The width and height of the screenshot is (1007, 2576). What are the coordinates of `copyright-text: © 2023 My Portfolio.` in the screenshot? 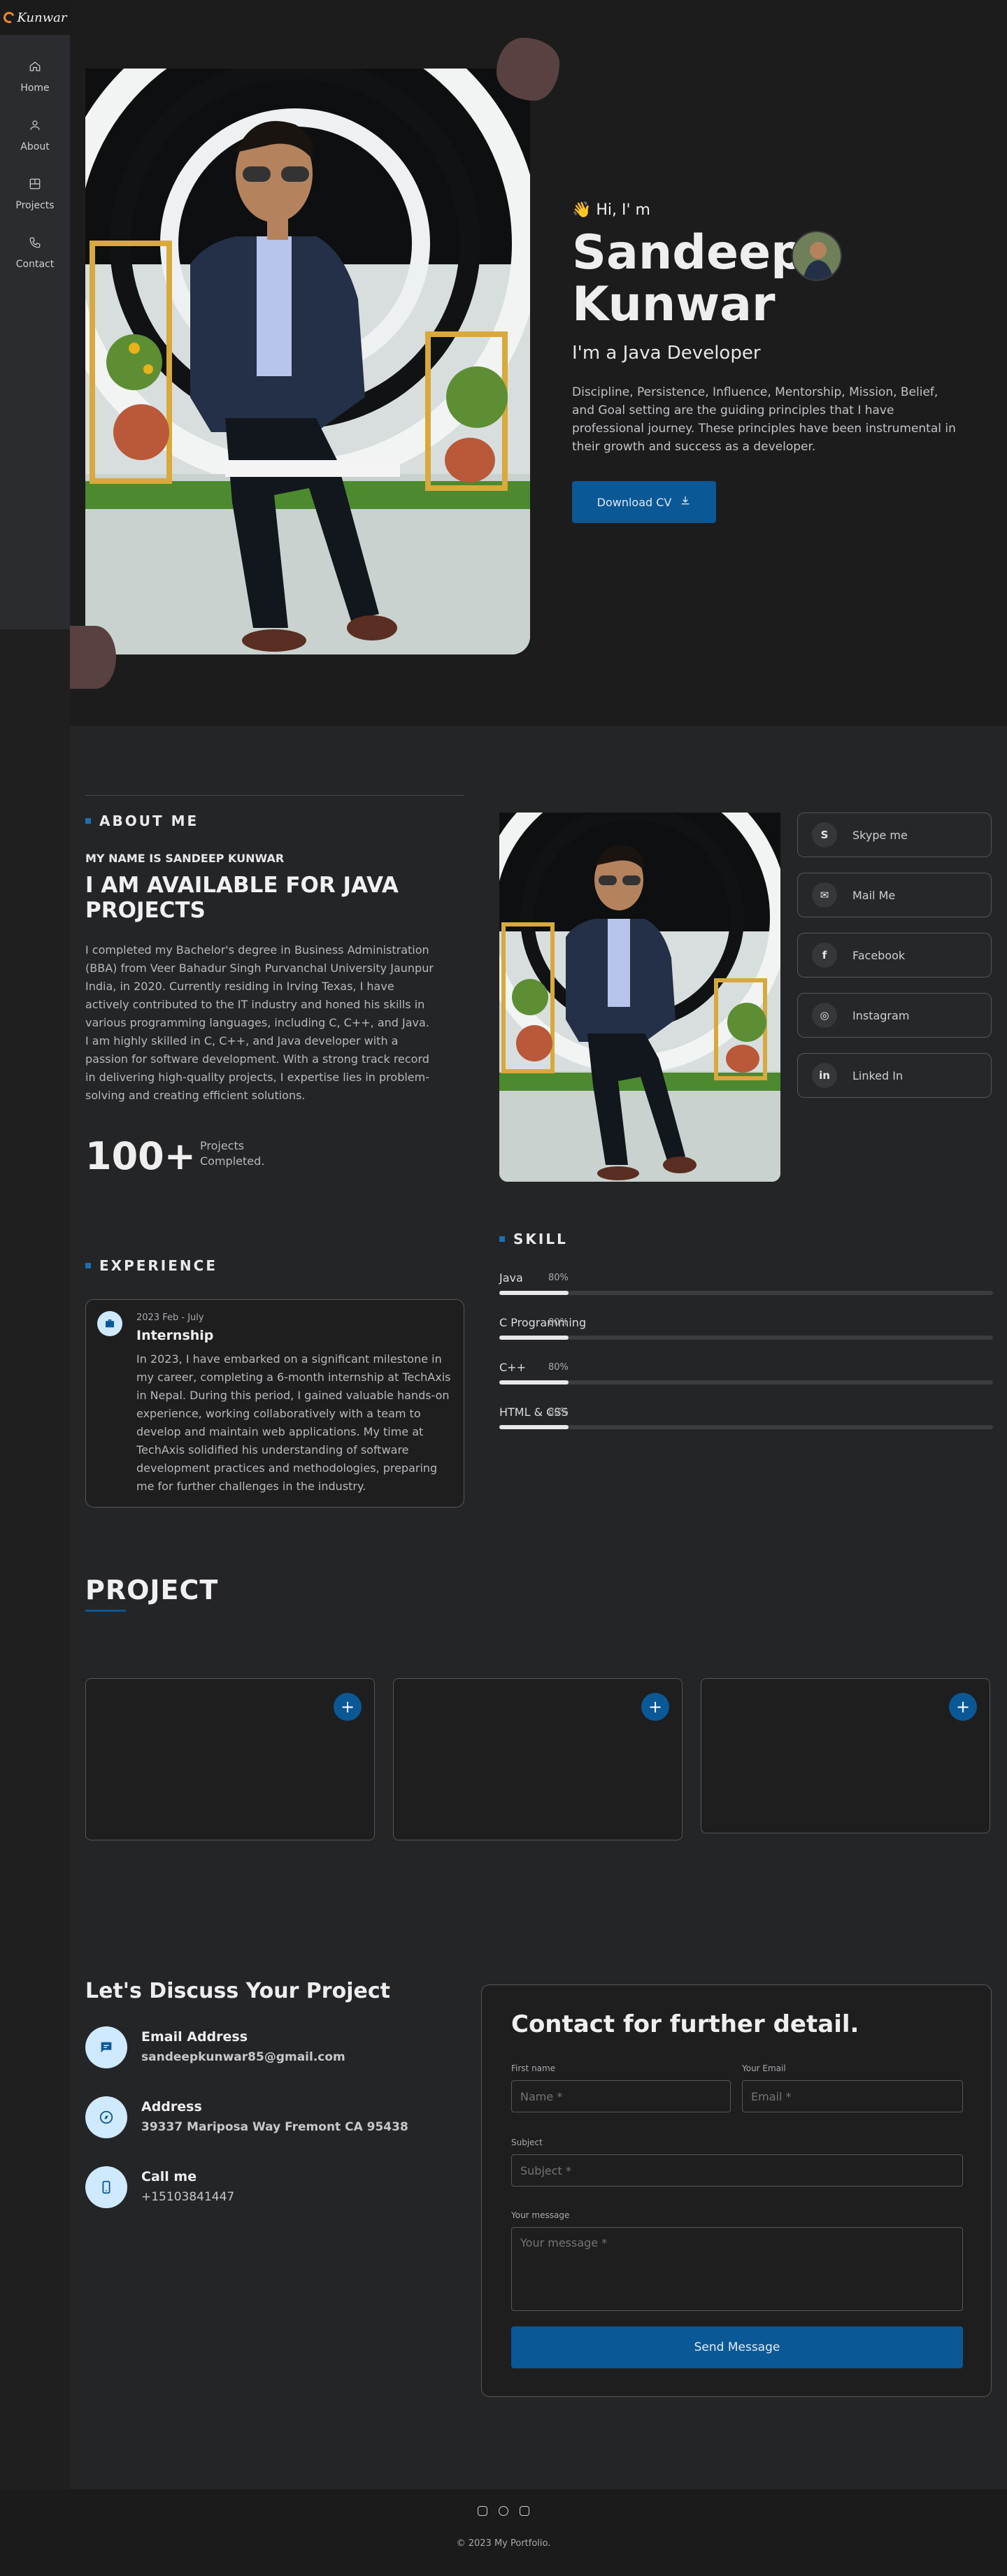 It's located at (503, 2543).